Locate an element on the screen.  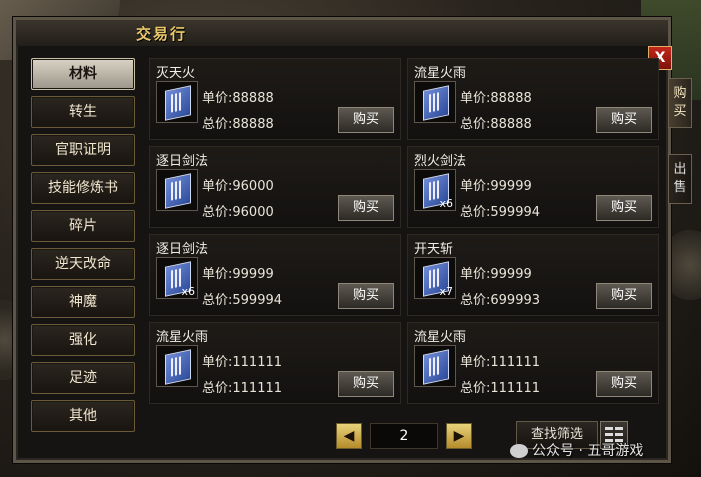
category-footprint: 足迹 is located at coordinates (83, 378).